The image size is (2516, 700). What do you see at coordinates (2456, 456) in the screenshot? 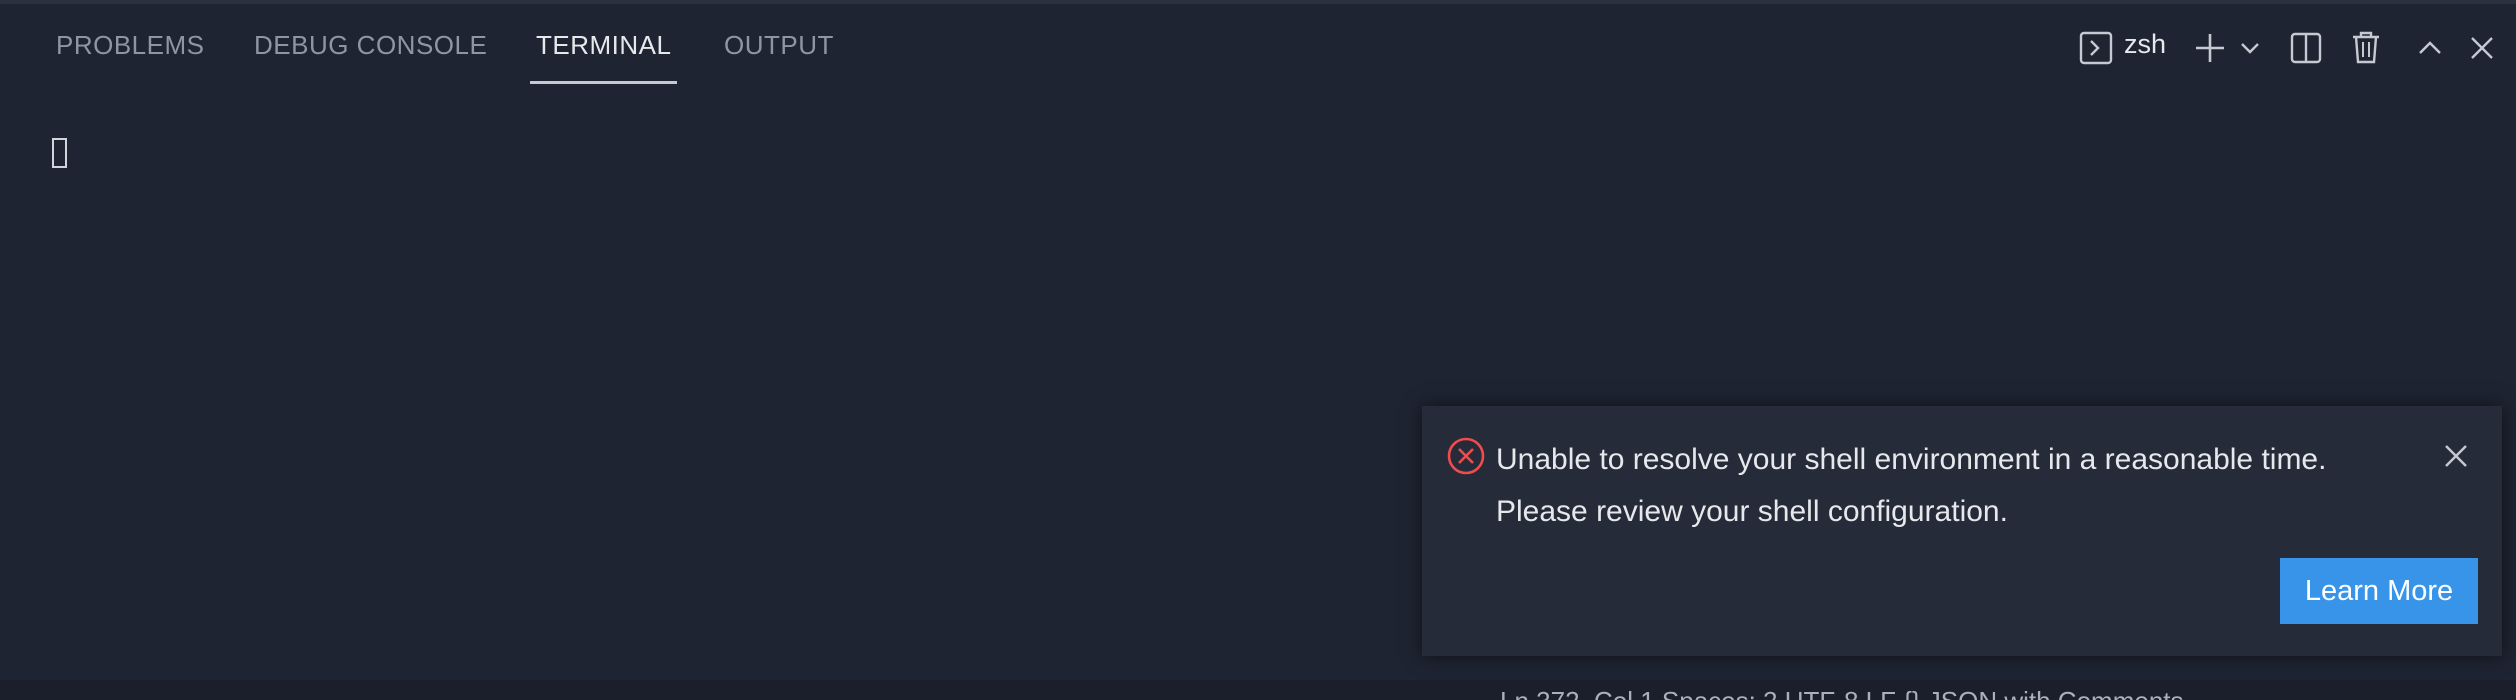
I see `notification-close-icon` at bounding box center [2456, 456].